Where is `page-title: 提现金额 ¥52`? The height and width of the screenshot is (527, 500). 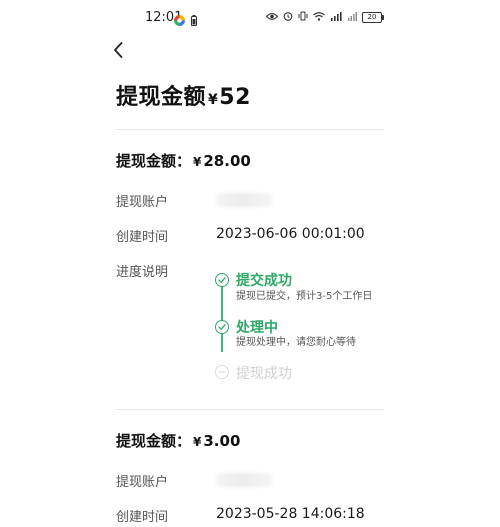
page-title: 提现金额 ¥52 is located at coordinates (183, 95).